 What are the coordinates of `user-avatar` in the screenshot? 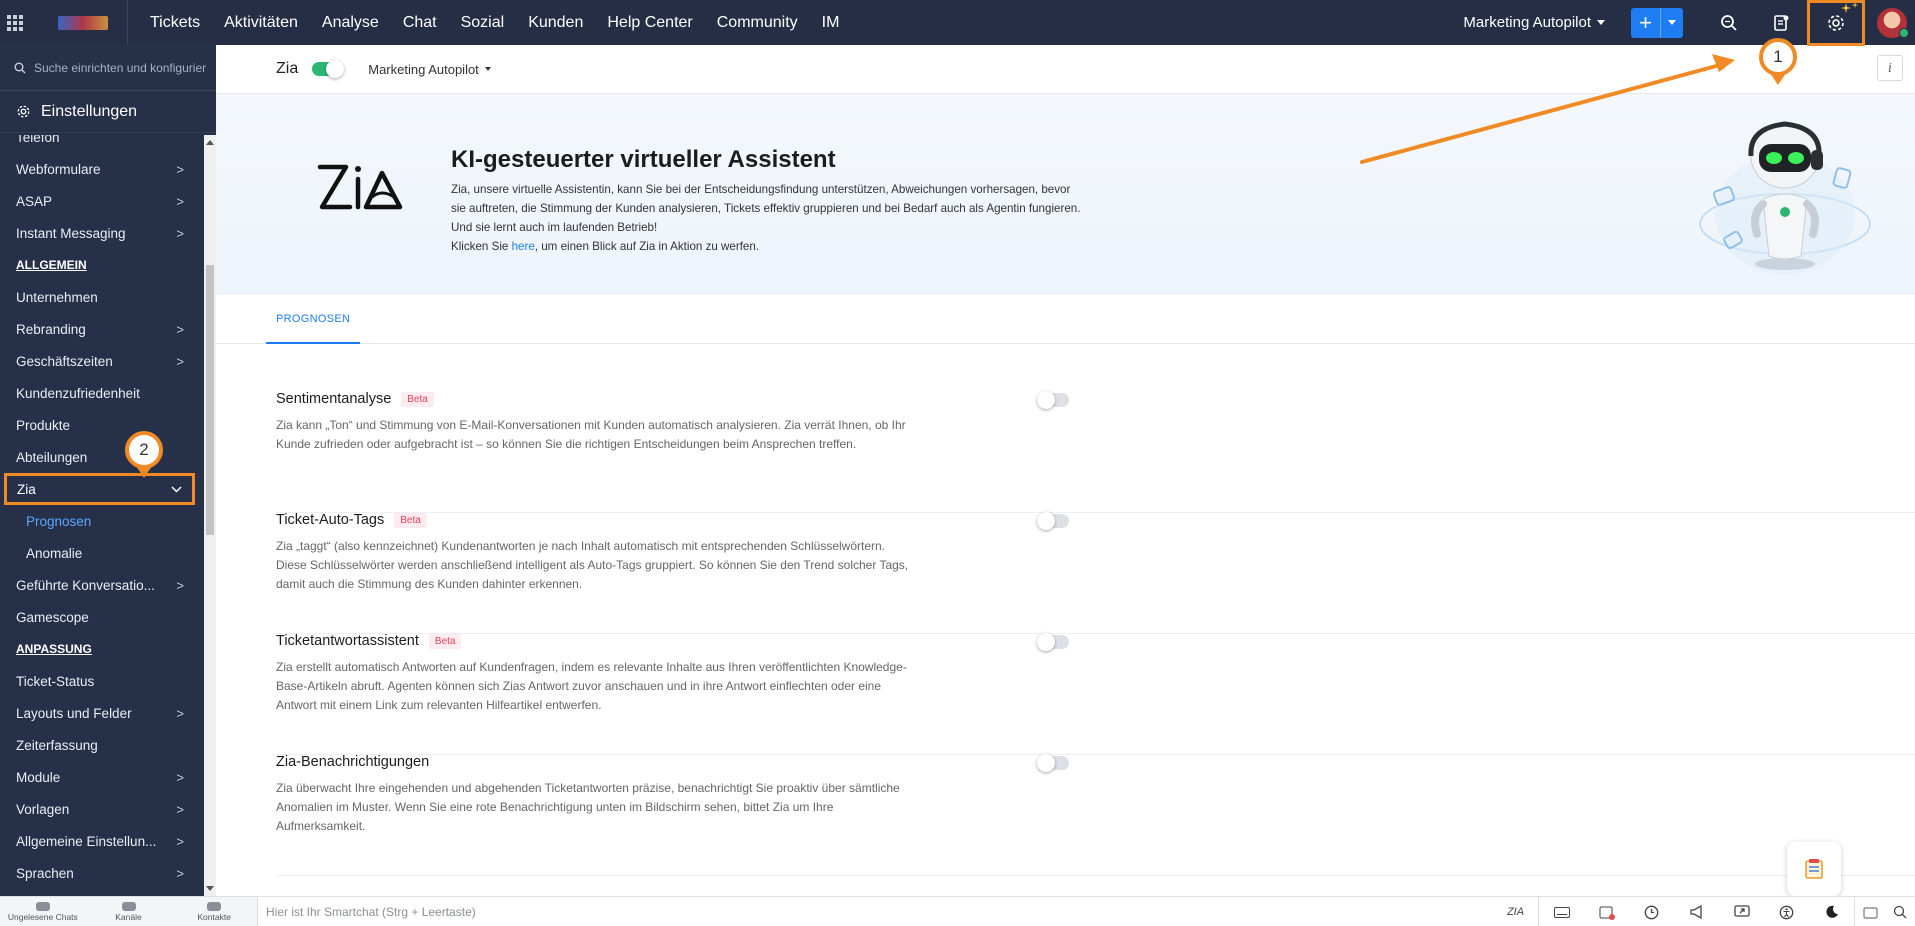 It's located at (1893, 22).